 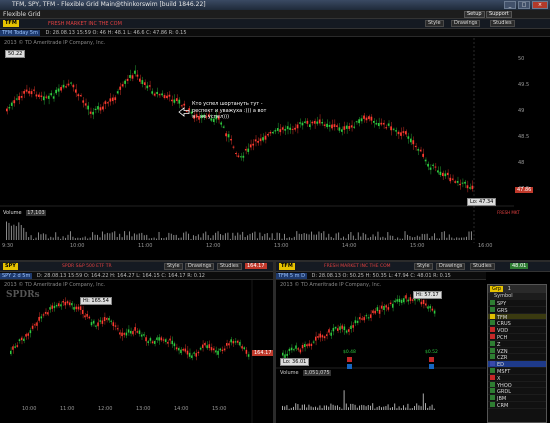 I want to click on watchlist-group: Grp, so click(x=497, y=289).